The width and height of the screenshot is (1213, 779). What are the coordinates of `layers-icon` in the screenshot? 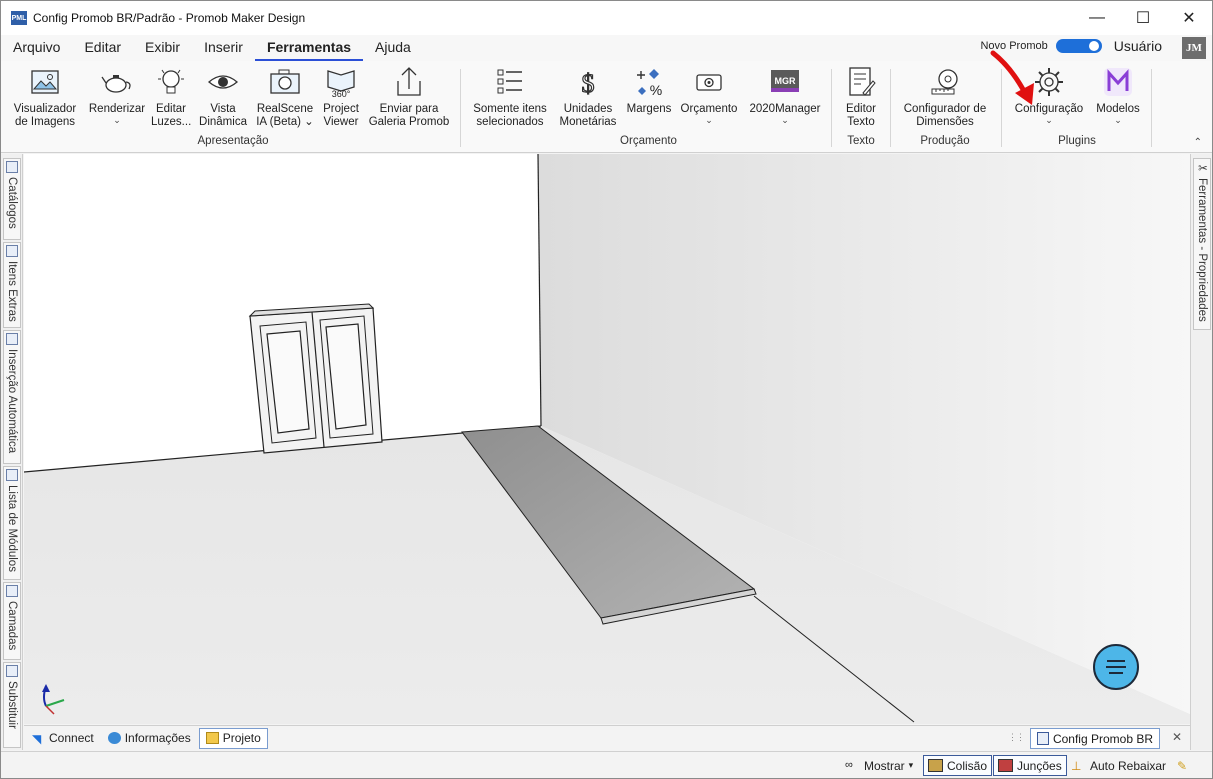 It's located at (12, 591).